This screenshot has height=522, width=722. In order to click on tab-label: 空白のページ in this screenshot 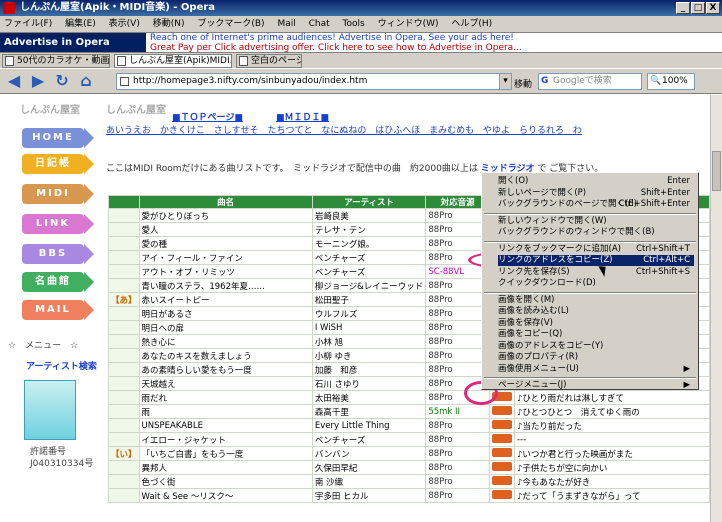, I will do `click(276, 61)`.